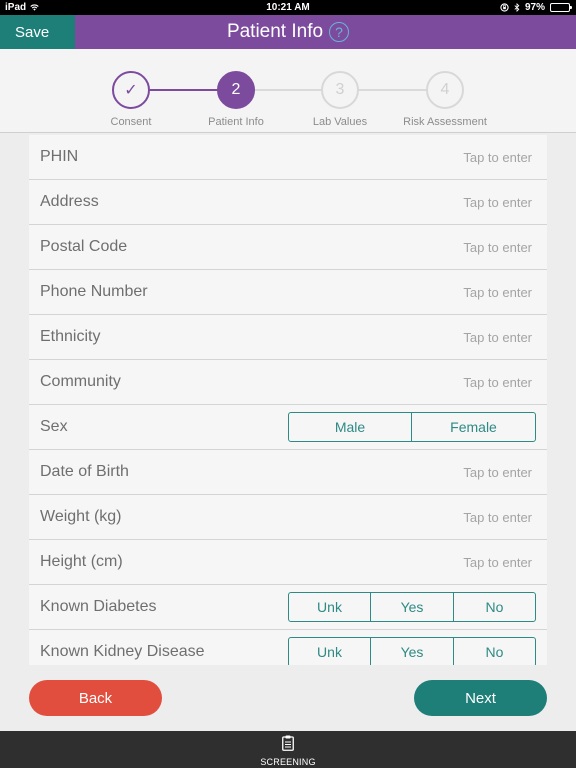  I want to click on step-label: Patient Info, so click(236, 122).